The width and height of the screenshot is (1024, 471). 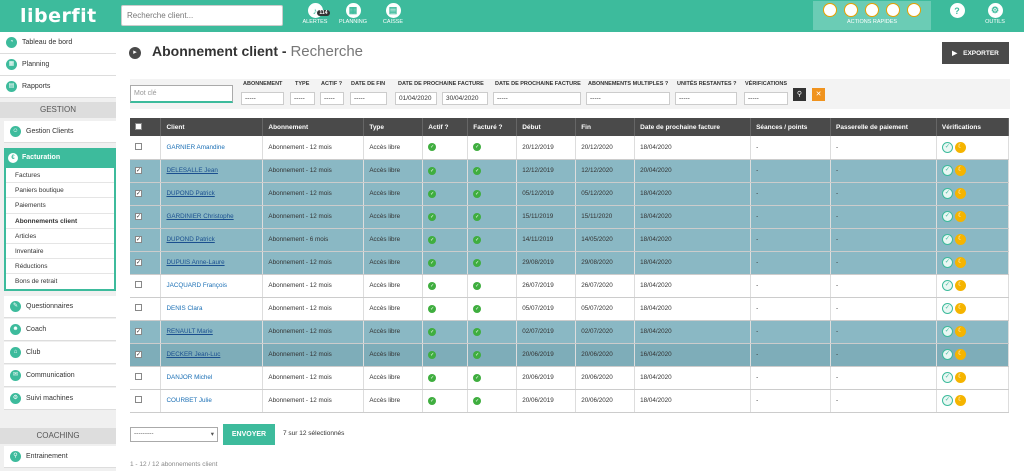 I want to click on col-fin: Fin, so click(x=605, y=127).